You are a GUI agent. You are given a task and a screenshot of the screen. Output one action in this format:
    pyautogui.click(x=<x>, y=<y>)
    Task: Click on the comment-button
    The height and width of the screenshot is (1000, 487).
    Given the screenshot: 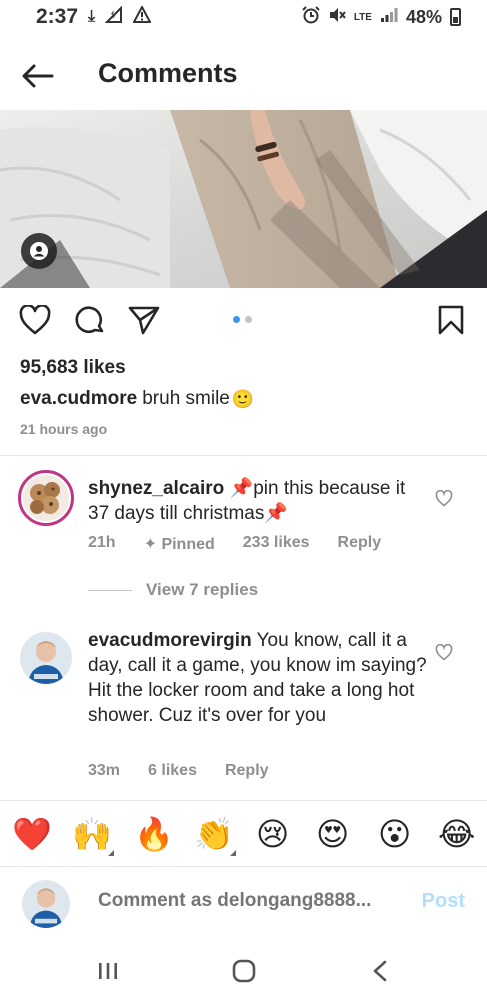 What is the action you would take?
    pyautogui.click(x=90, y=320)
    